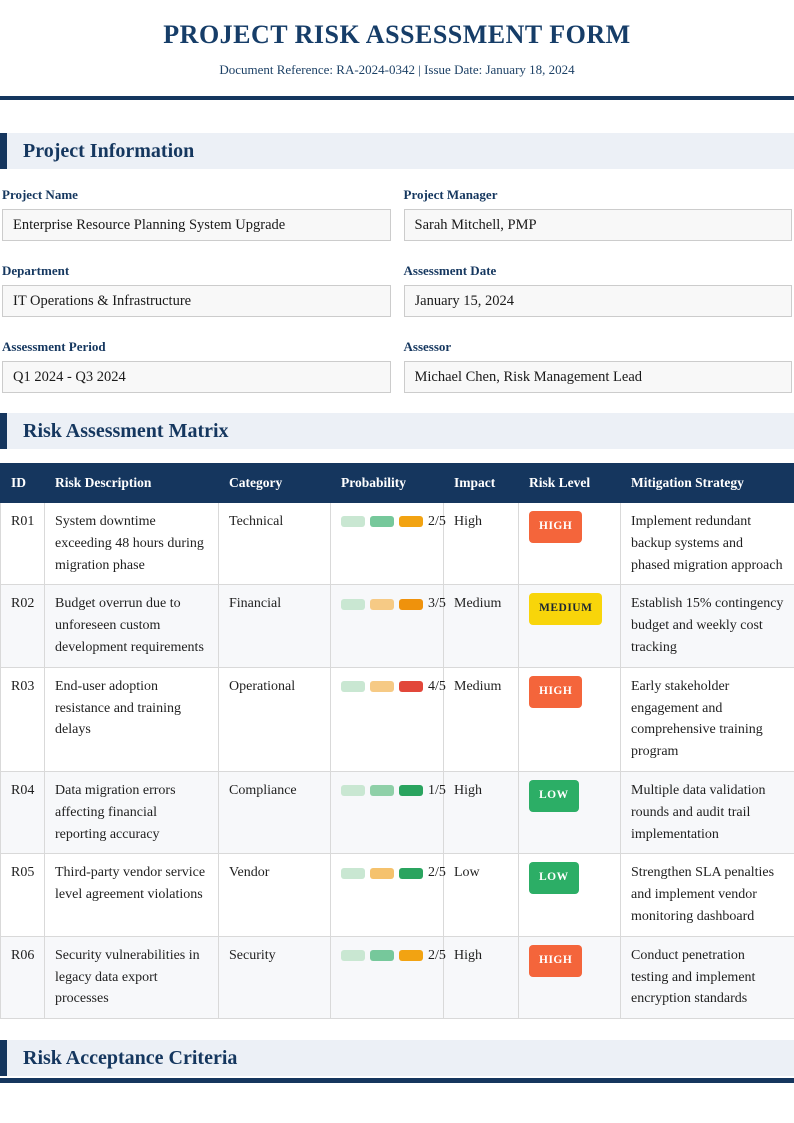  I want to click on column-header-risk-description: Risk Description, so click(131, 483).